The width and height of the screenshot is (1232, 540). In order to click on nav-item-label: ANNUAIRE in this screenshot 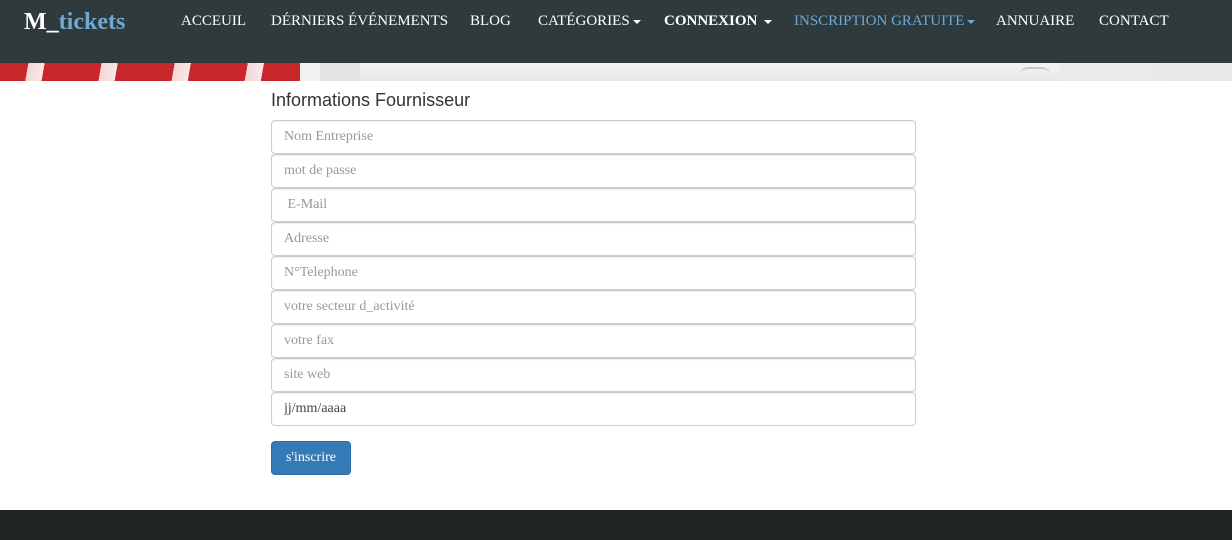, I will do `click(1035, 21)`.